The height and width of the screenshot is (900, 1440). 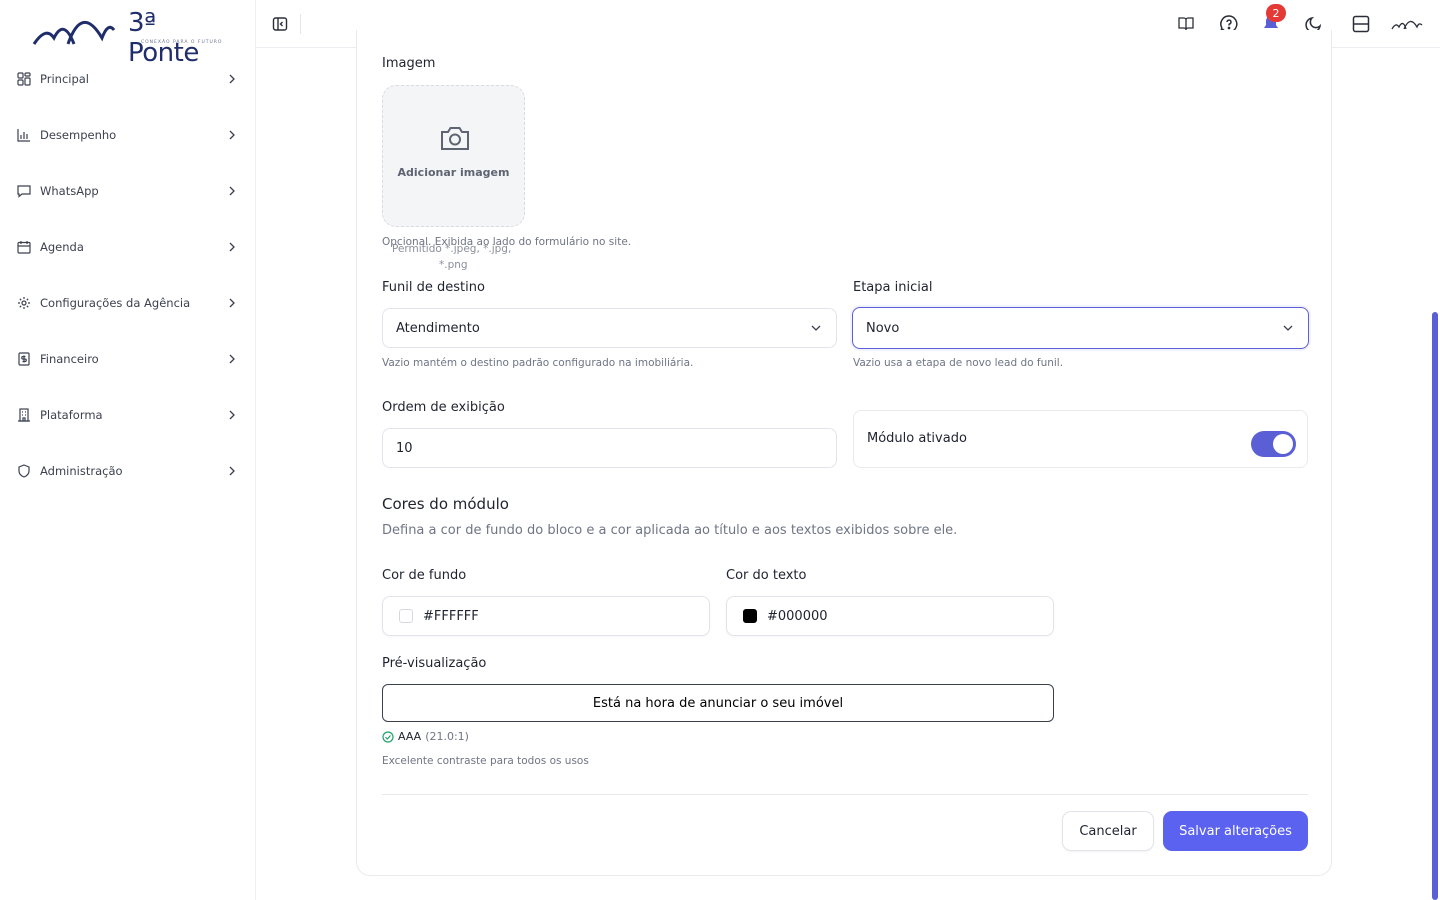 I want to click on sidebar-item-label: Agenda, so click(x=62, y=247).